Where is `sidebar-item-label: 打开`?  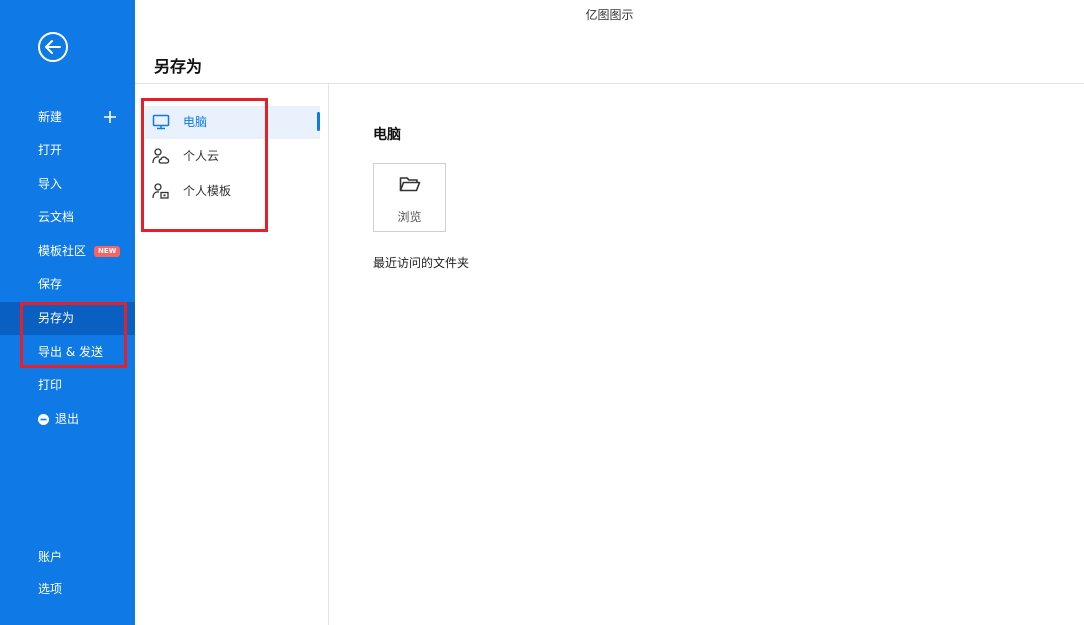
sidebar-item-label: 打开 is located at coordinates (50, 150).